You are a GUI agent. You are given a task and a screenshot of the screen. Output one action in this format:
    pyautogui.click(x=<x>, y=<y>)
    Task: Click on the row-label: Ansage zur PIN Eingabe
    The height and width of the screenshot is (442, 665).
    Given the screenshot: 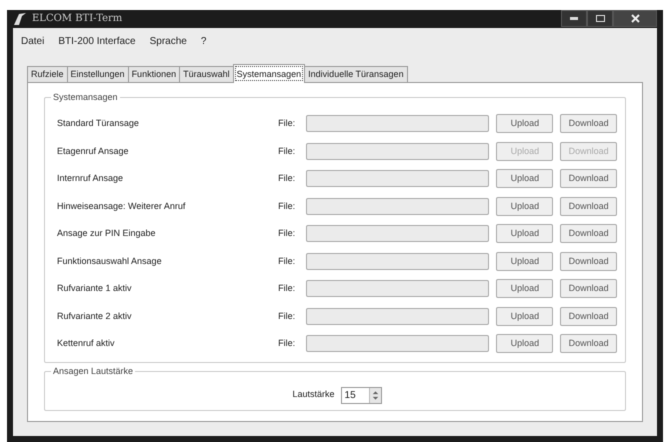 What is the action you would take?
    pyautogui.click(x=107, y=233)
    